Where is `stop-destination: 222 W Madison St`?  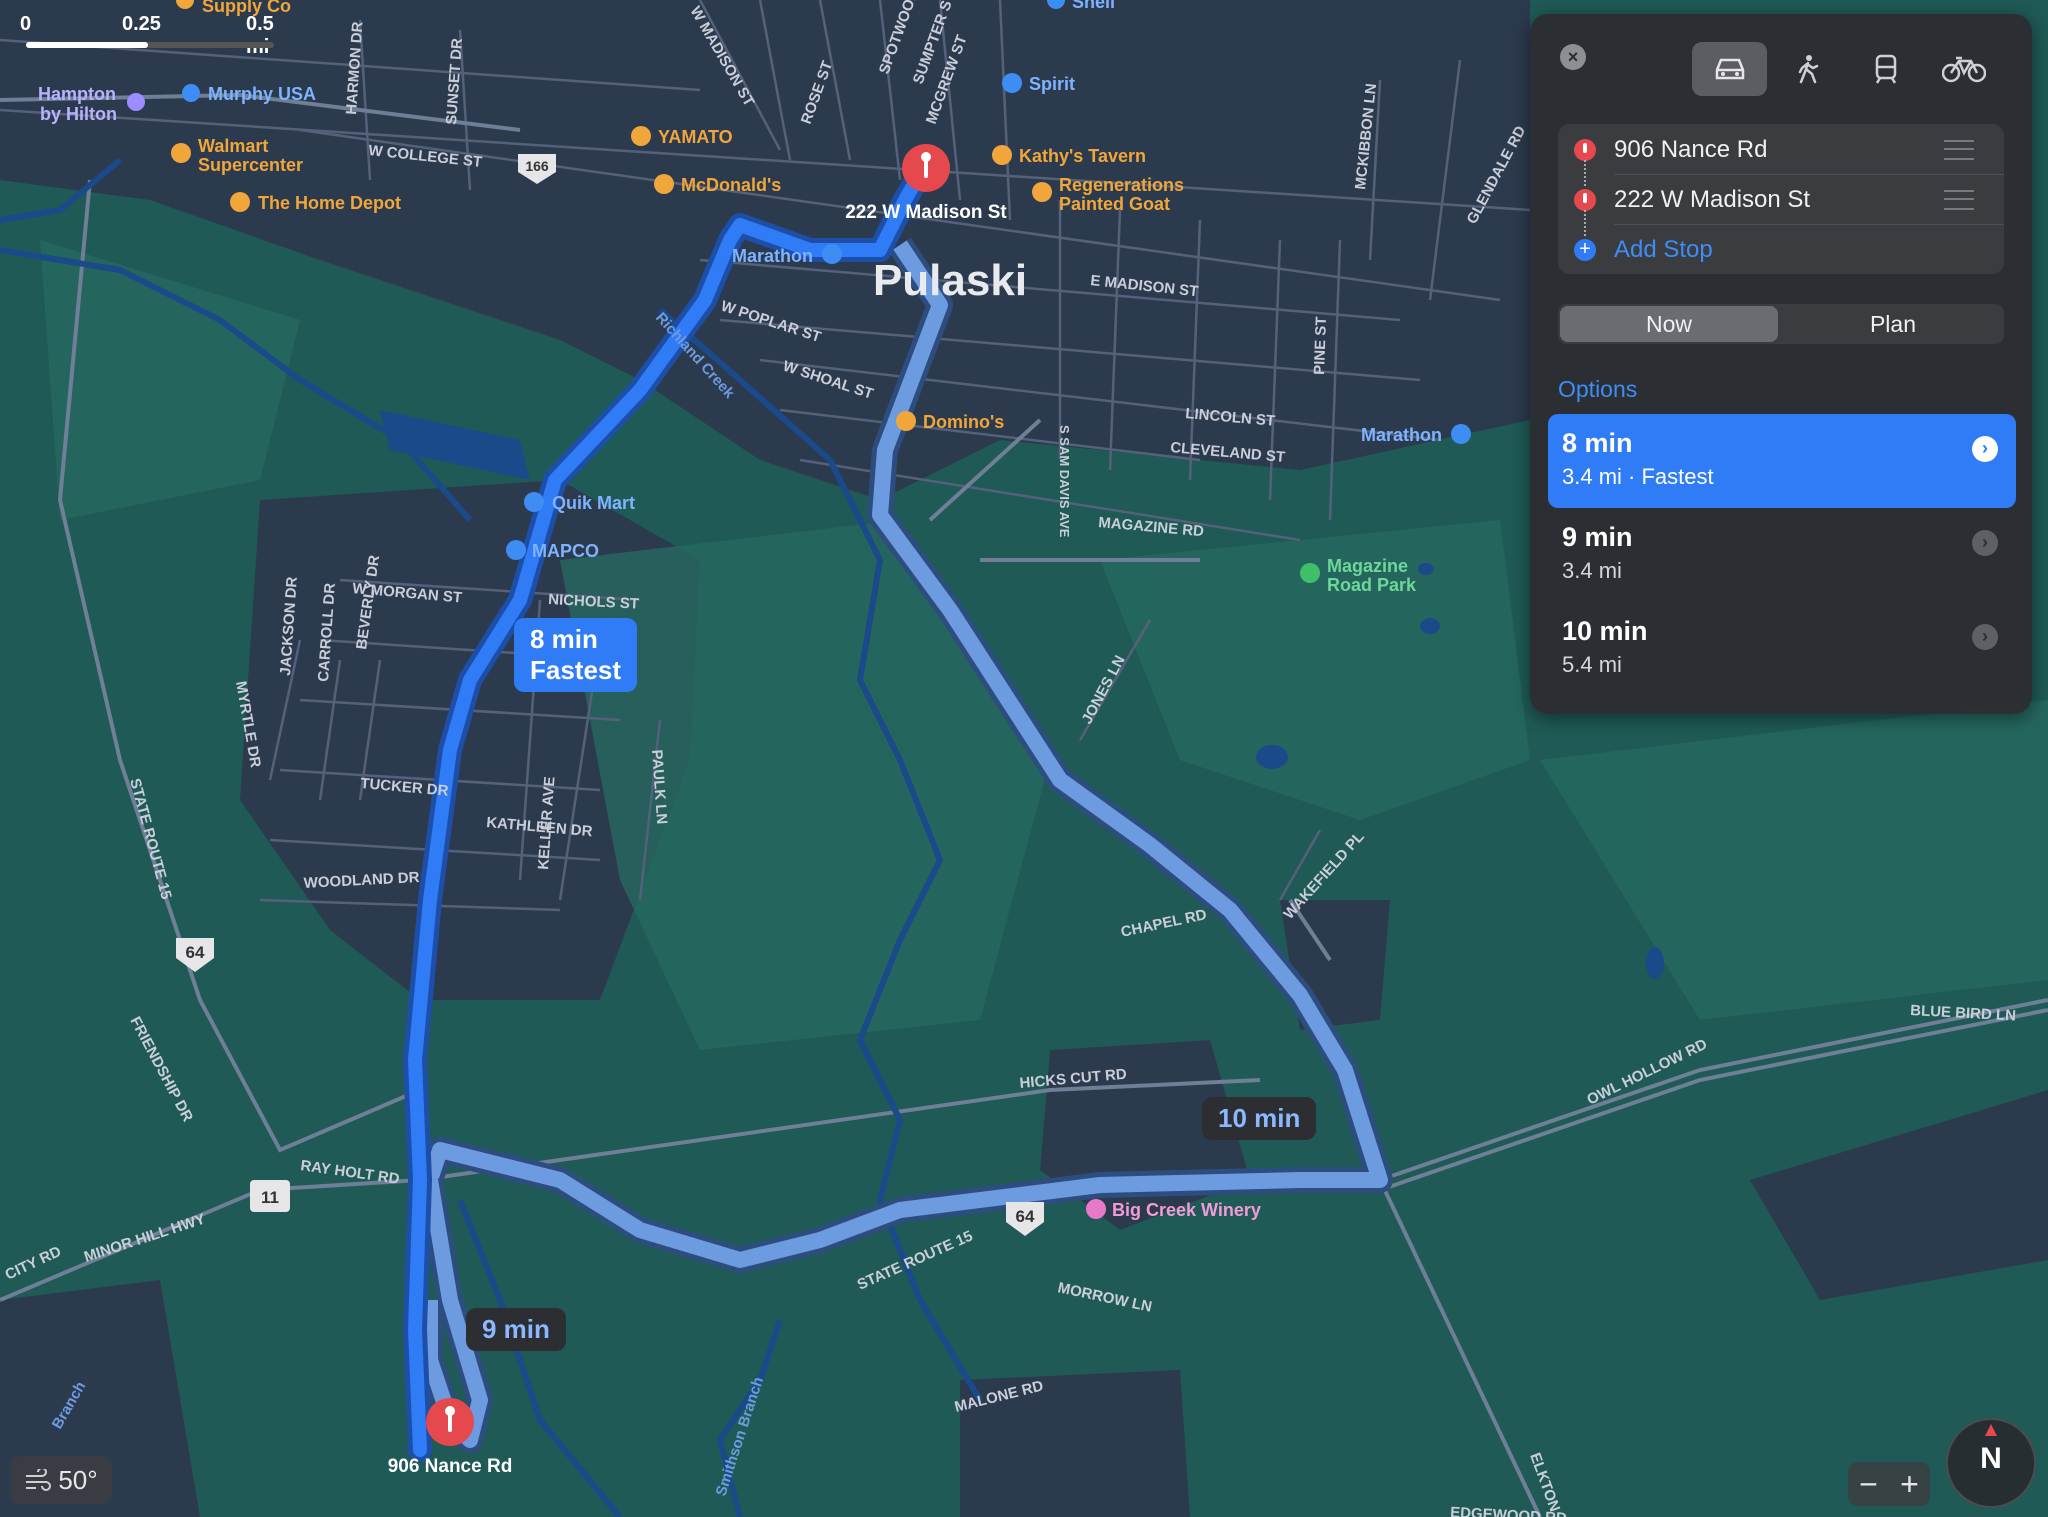
stop-destination: 222 W Madison St is located at coordinates (1781, 205).